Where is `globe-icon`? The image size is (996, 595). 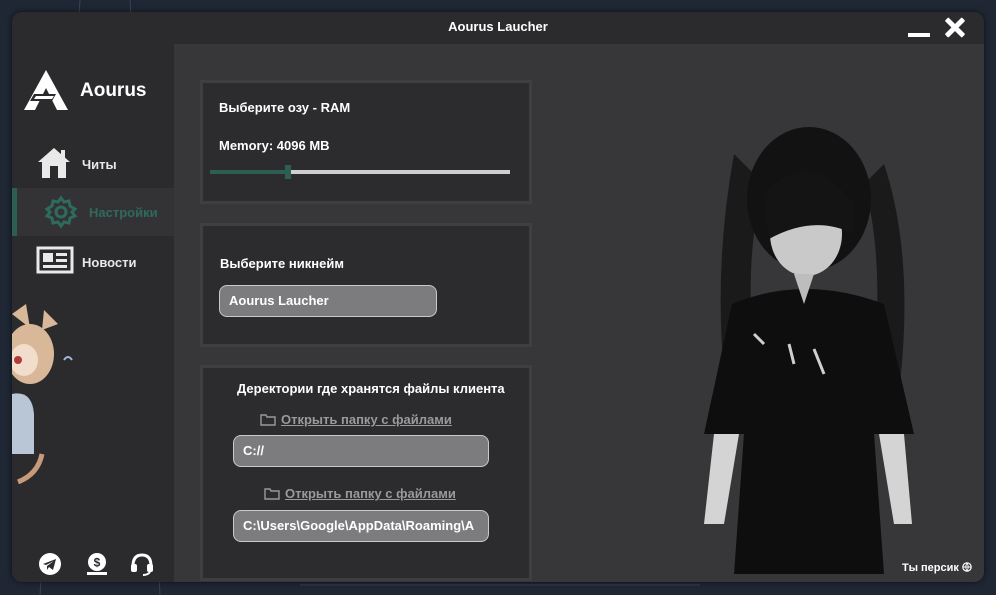 globe-icon is located at coordinates (967, 567).